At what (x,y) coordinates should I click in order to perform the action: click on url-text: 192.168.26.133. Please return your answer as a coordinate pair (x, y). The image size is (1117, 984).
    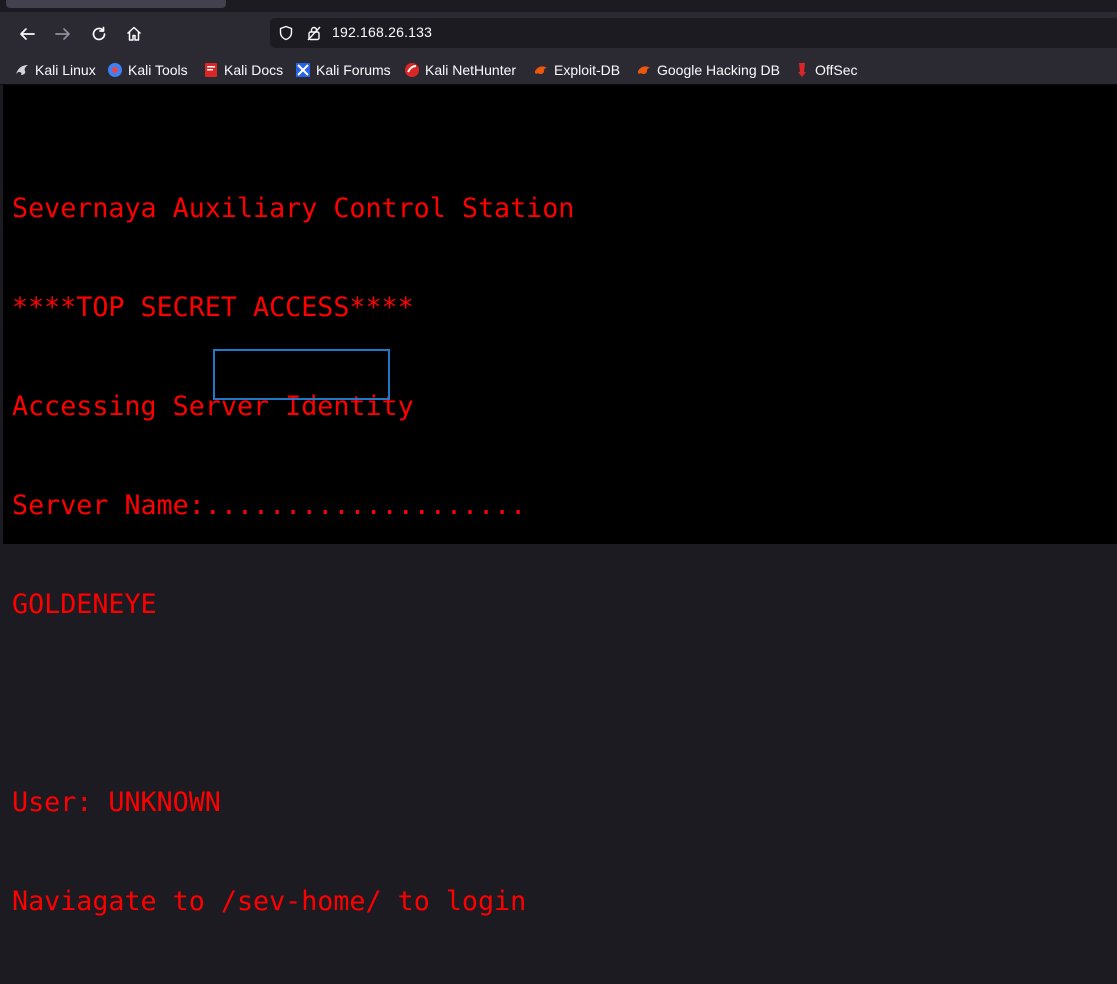
    Looking at the image, I should click on (382, 32).